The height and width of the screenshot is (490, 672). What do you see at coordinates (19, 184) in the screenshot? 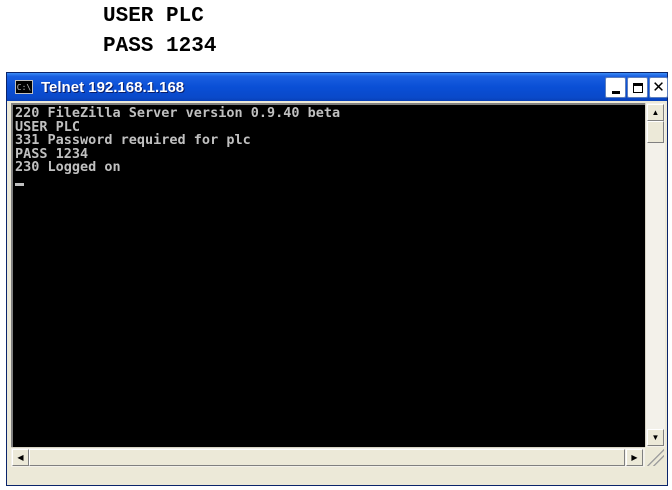
I see `text-cursor` at bounding box center [19, 184].